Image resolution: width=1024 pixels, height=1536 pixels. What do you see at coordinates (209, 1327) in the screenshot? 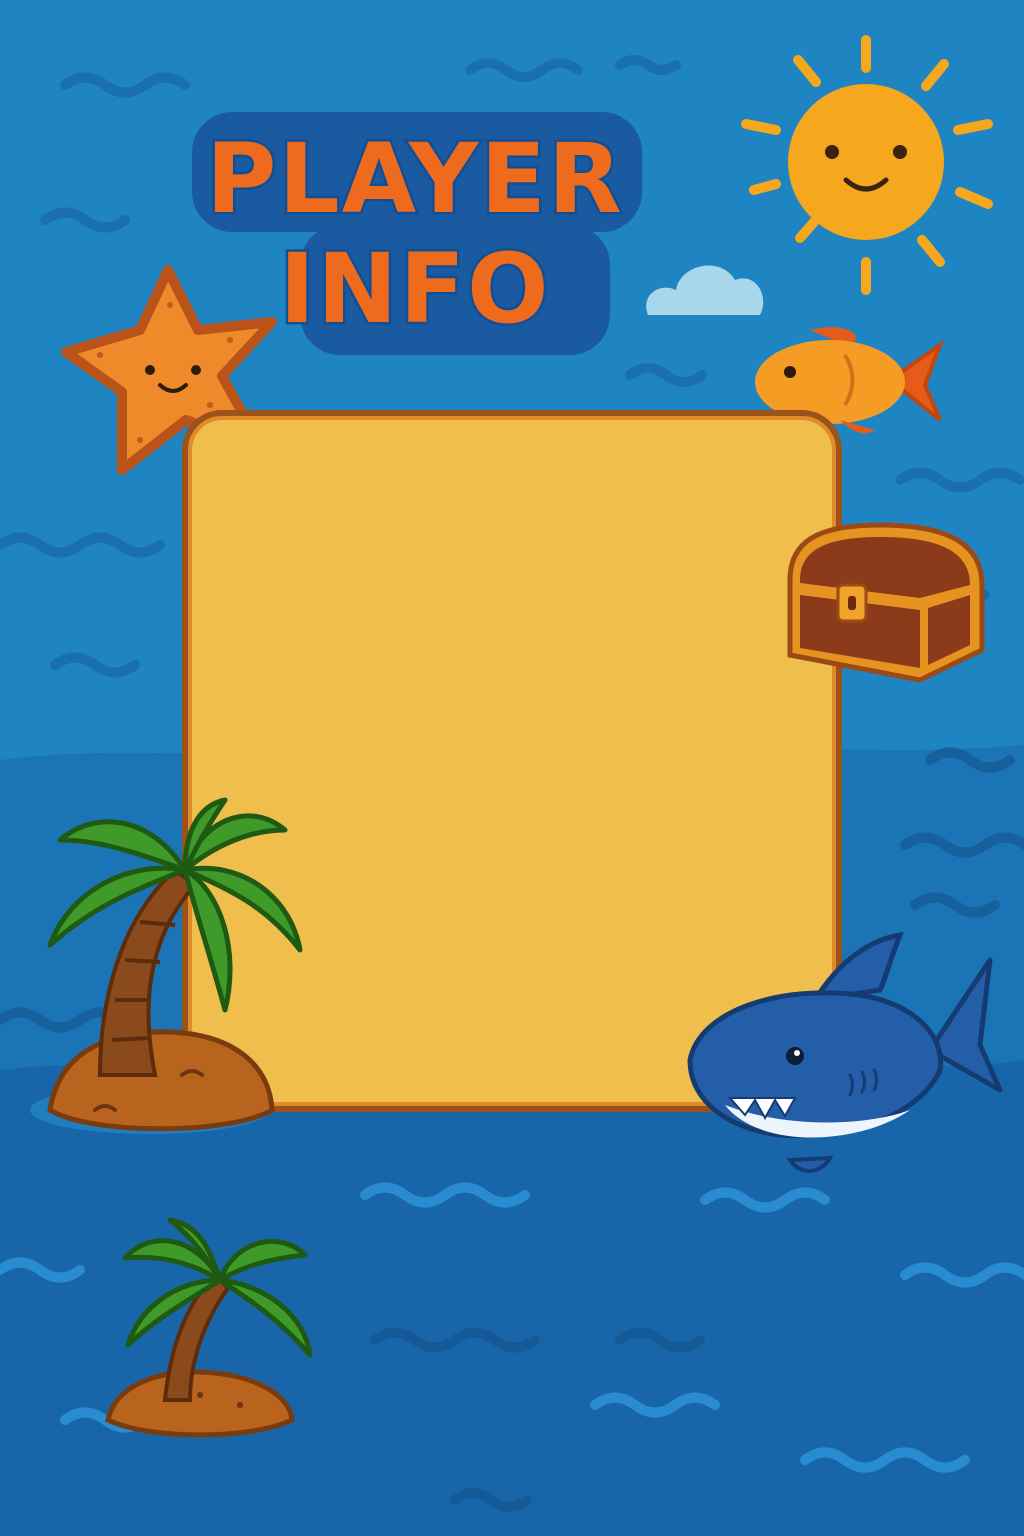
I see `small-palm-island-icon` at bounding box center [209, 1327].